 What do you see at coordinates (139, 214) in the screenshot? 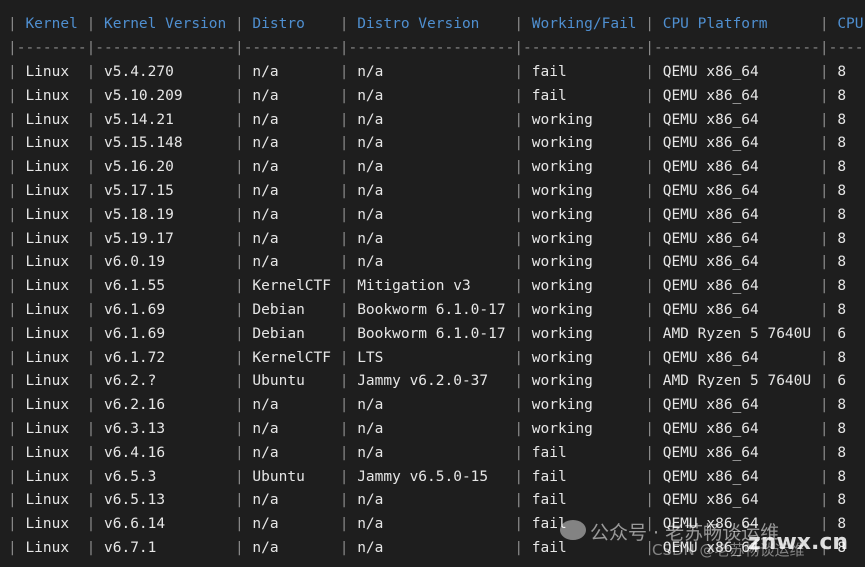
I see `cell-kernel-version: v5.18.19` at bounding box center [139, 214].